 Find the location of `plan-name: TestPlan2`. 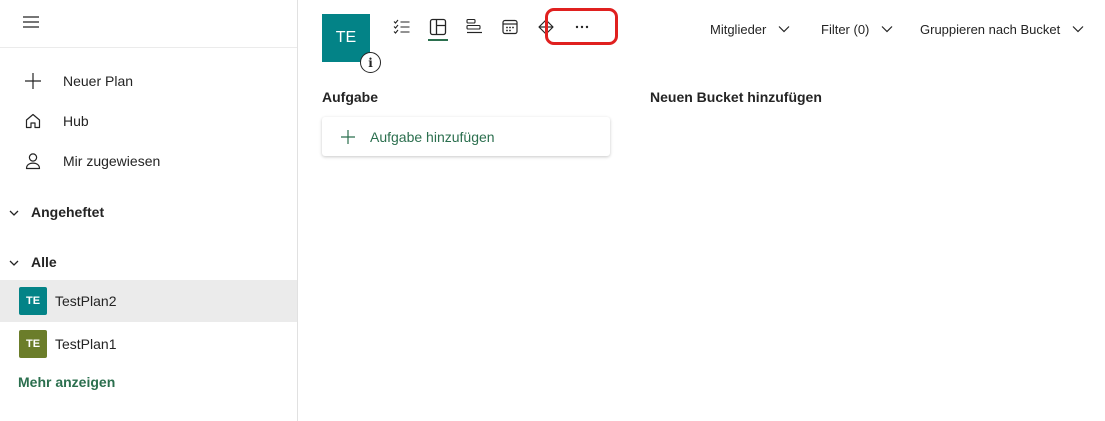

plan-name: TestPlan2 is located at coordinates (86, 301).